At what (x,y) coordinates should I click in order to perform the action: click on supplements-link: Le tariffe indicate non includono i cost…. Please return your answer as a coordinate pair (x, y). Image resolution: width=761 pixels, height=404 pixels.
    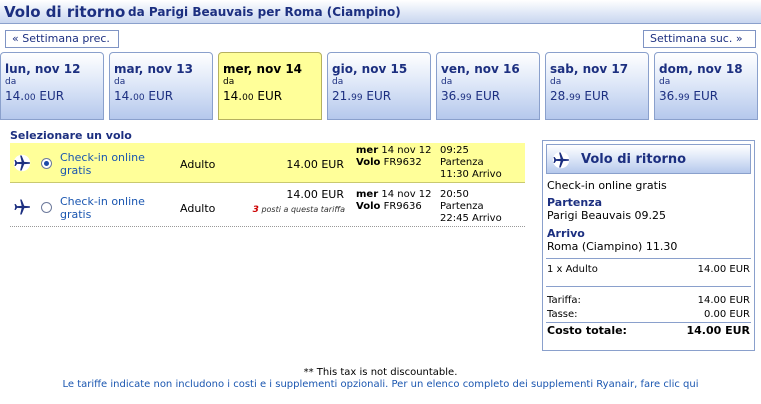
    Looking at the image, I should click on (380, 384).